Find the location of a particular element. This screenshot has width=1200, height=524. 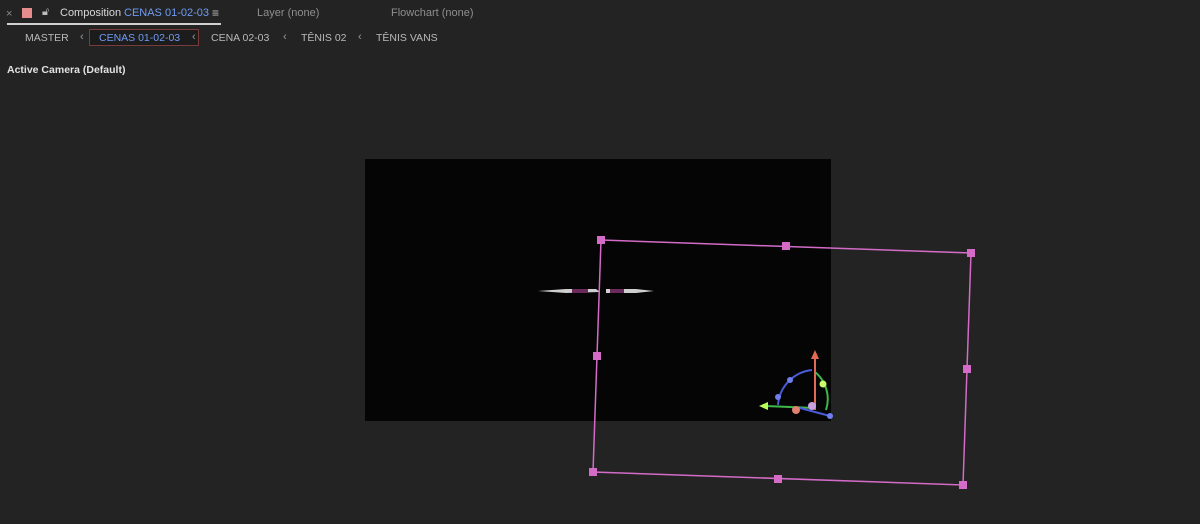

shoe-layer-content is located at coordinates (596, 291).